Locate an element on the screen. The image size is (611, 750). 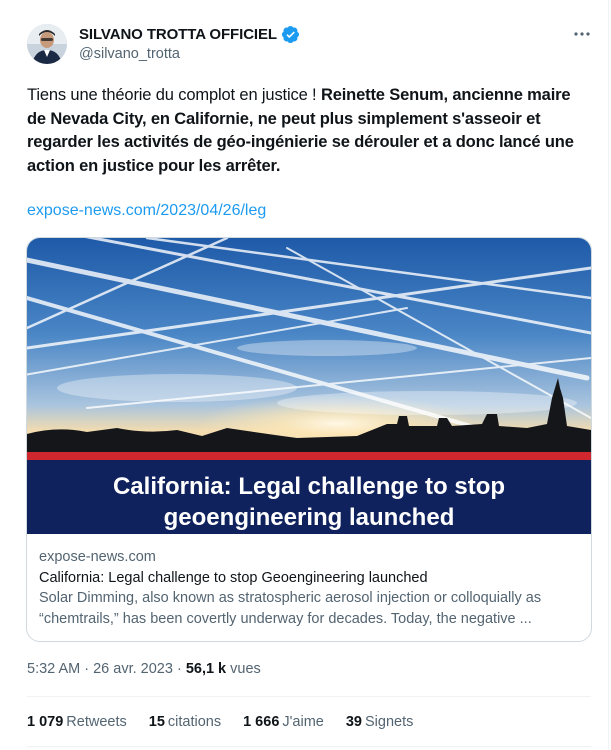
verified-badge-icon is located at coordinates (290, 34).